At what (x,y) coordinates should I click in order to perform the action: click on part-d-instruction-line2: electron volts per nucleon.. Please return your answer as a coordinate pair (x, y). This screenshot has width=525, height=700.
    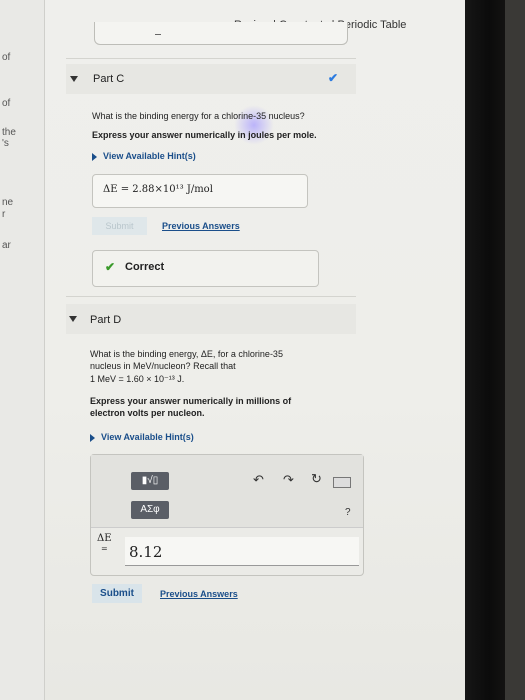
    Looking at the image, I should click on (147, 413).